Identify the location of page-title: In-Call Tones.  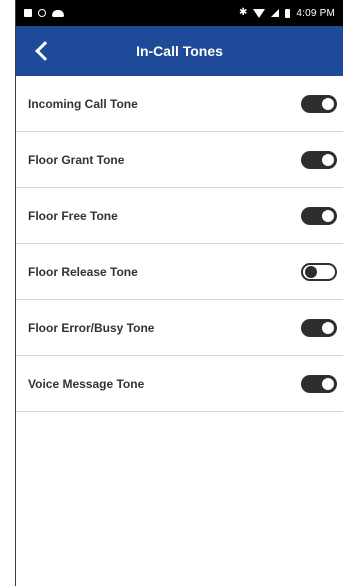
(179, 51).